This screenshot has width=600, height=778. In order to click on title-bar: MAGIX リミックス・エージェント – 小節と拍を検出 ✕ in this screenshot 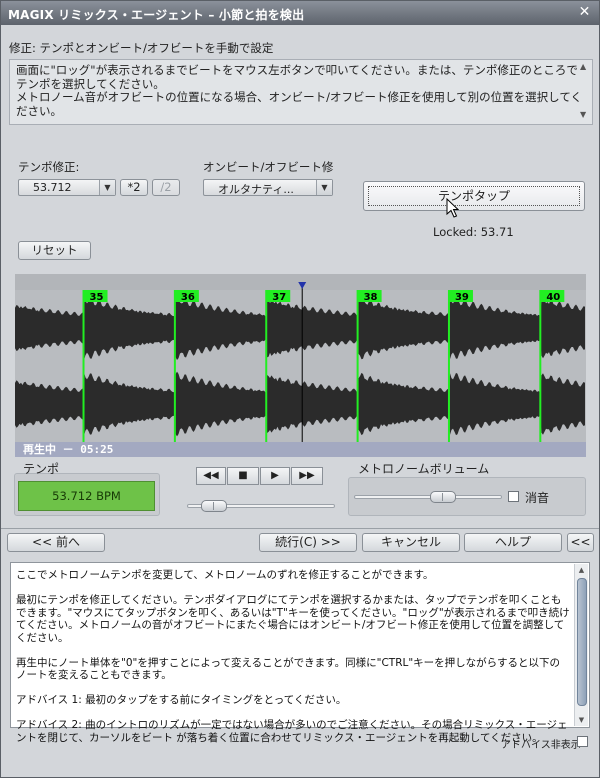, I will do `click(300, 13)`.